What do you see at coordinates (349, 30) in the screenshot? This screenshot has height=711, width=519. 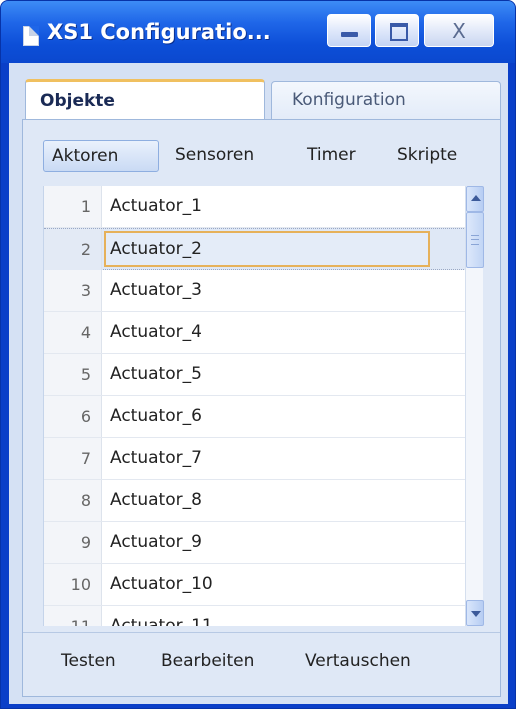 I see `minimize-button` at bounding box center [349, 30].